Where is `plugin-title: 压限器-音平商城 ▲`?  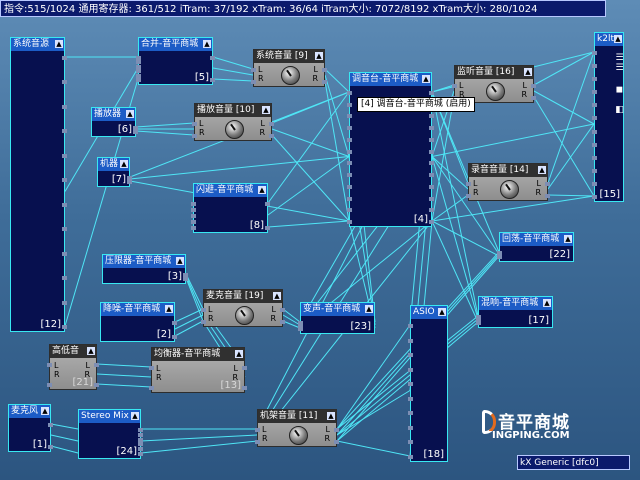
plugin-title: 压限器-音平商城 ▲ is located at coordinates (144, 261).